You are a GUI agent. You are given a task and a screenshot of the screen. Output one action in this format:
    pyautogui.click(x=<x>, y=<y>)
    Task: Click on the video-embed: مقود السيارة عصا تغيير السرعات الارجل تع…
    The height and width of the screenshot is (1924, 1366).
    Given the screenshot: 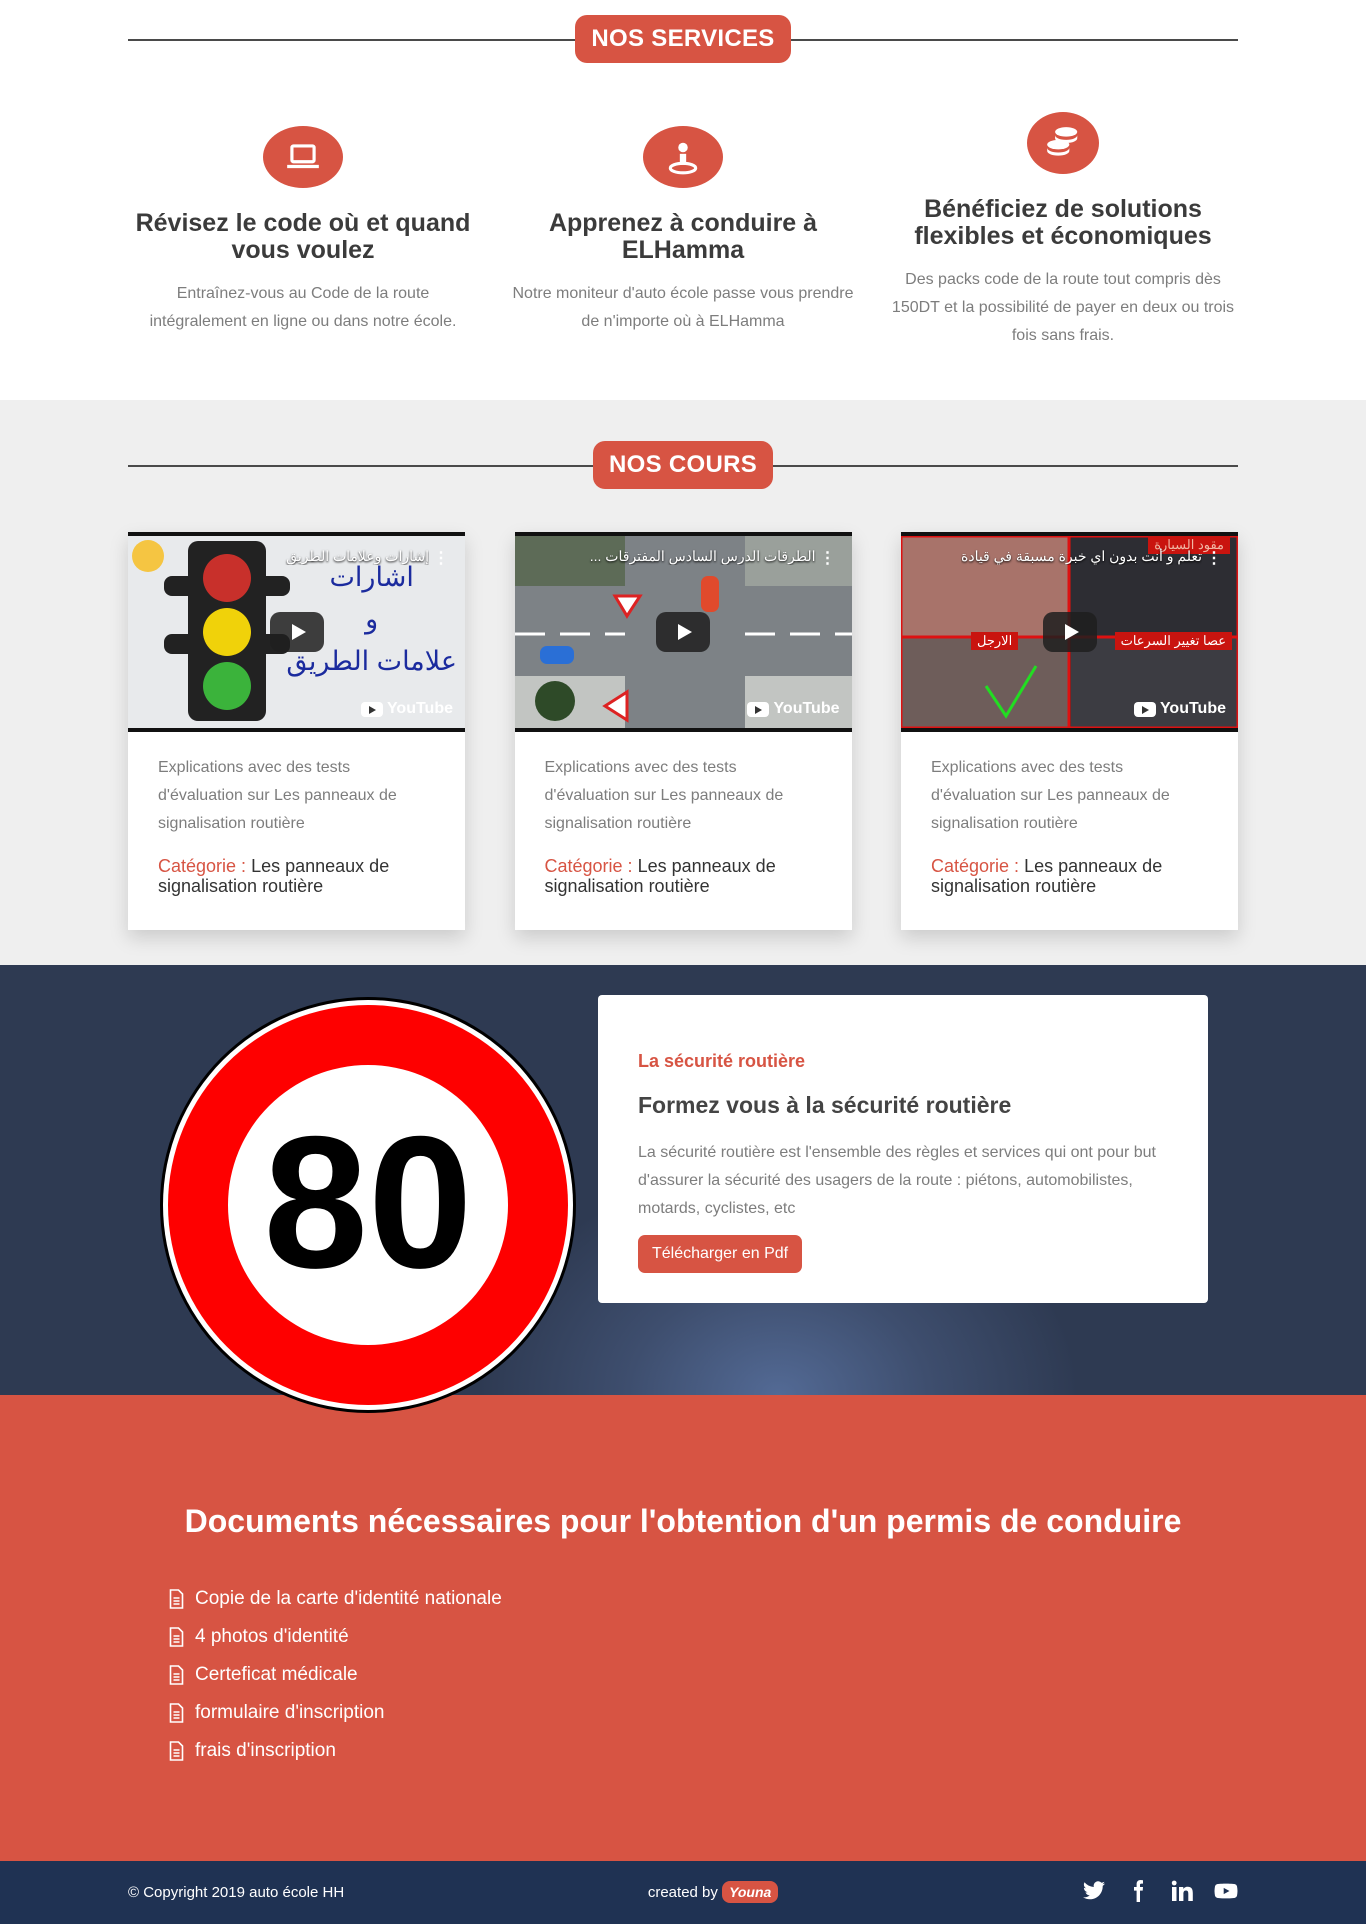 What is the action you would take?
    pyautogui.click(x=1069, y=632)
    